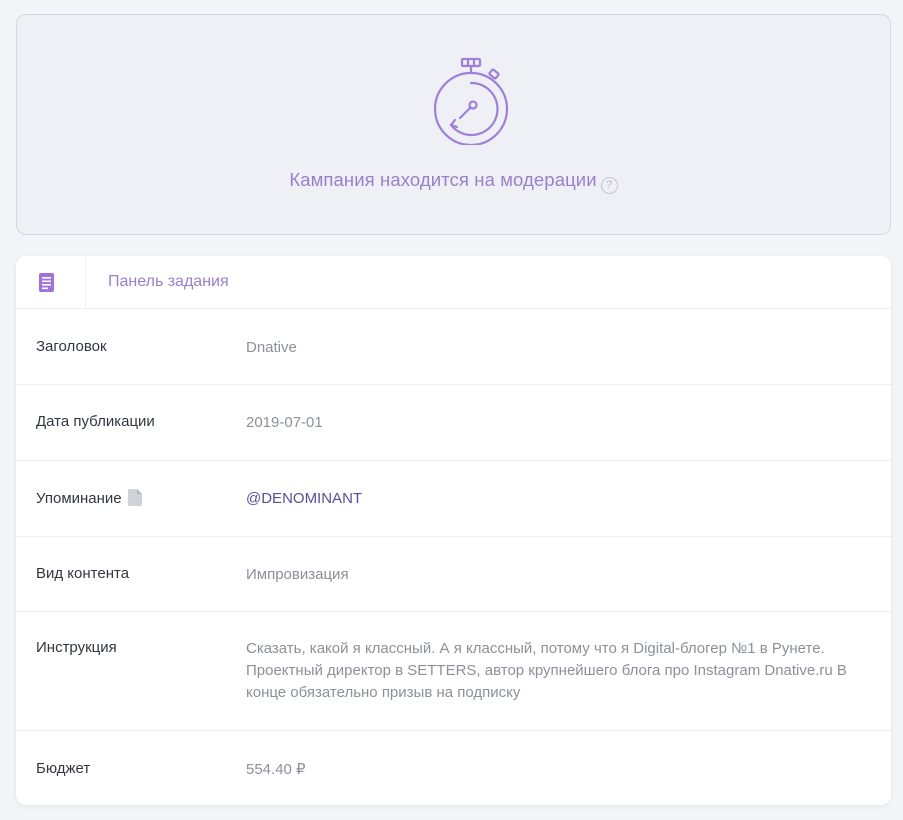  What do you see at coordinates (83, 573) in the screenshot?
I see `row-label: Вид контента` at bounding box center [83, 573].